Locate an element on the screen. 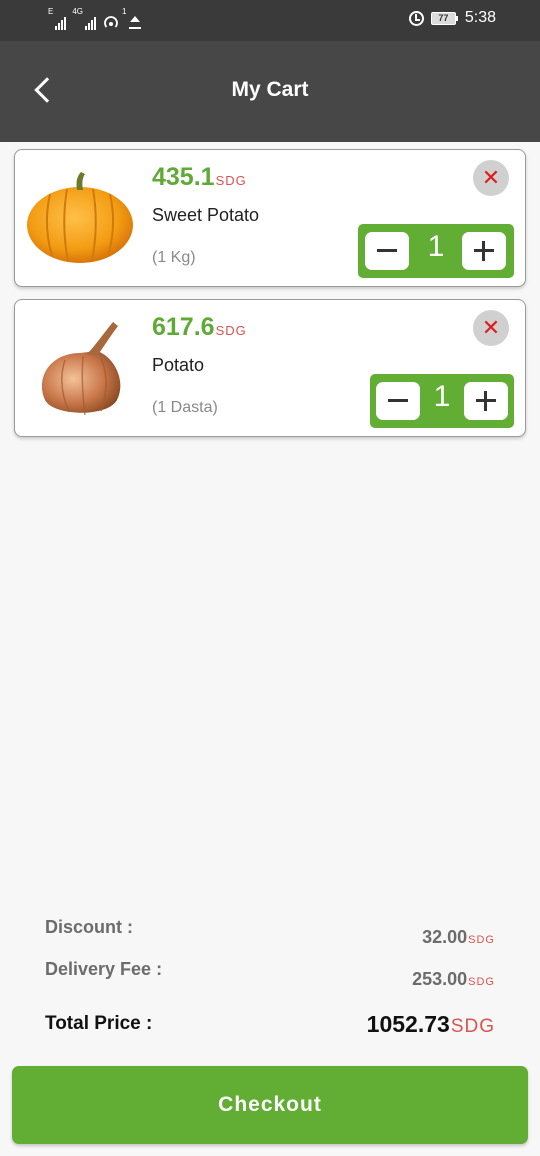  network-type-label-2: 4G is located at coordinates (78, 11).